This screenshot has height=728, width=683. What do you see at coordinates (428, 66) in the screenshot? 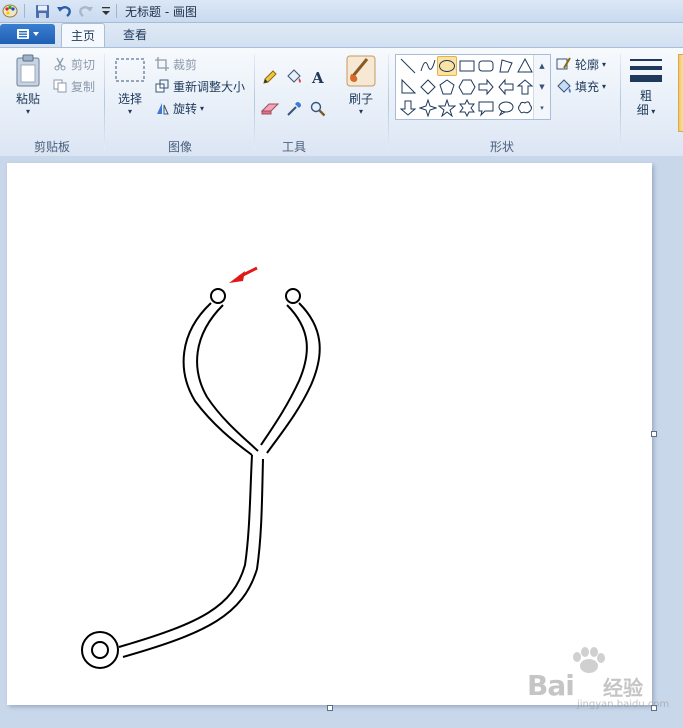
I see `curve-shape-icon` at bounding box center [428, 66].